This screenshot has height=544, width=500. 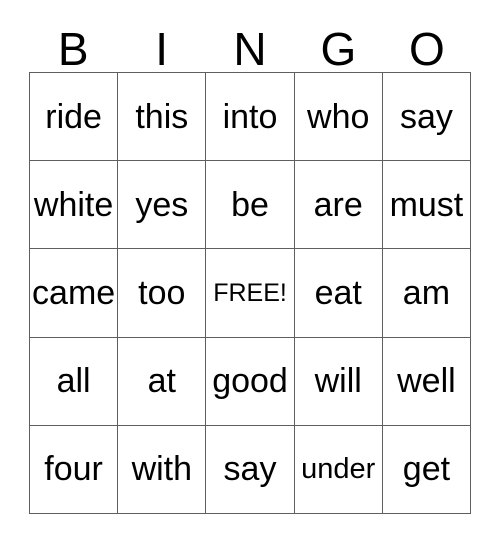 I want to click on bingo-header-letter-o: O, so click(x=426, y=49).